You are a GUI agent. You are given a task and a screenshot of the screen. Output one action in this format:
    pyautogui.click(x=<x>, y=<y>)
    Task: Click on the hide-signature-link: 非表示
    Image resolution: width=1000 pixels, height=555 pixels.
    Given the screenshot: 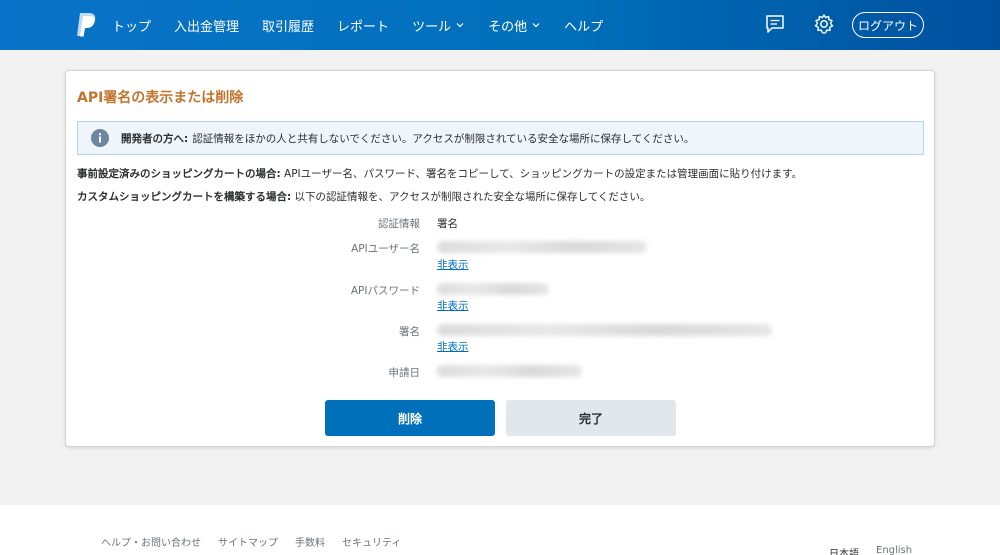 What is the action you would take?
    pyautogui.click(x=453, y=346)
    